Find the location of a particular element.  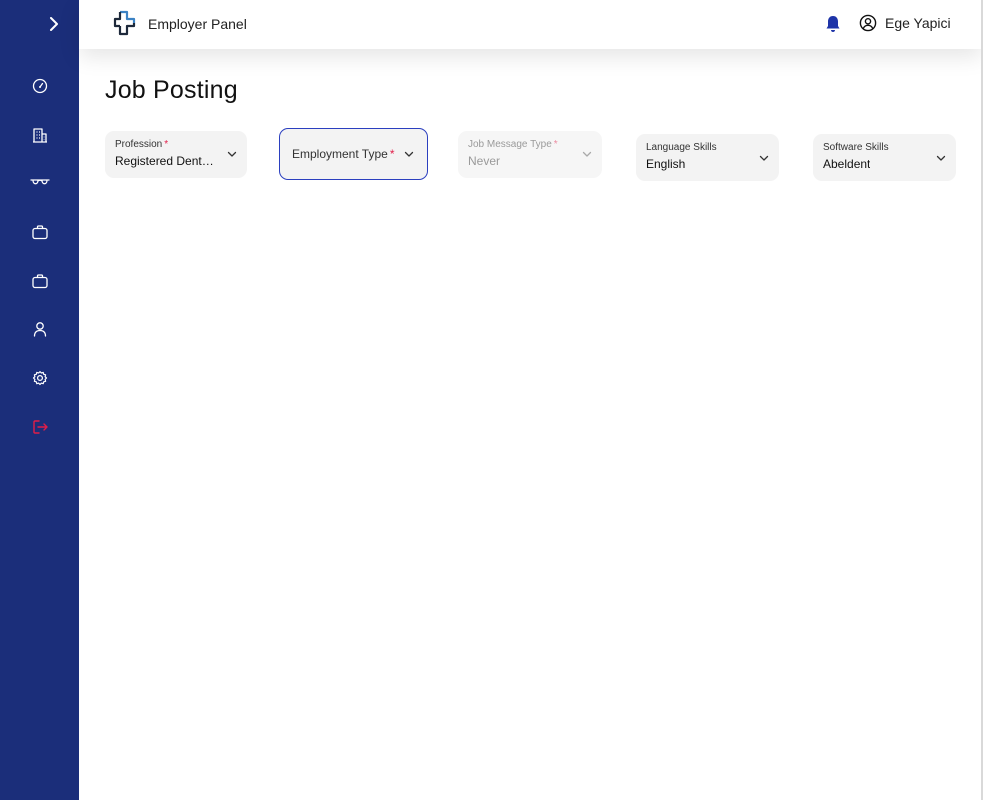

job-message-type-value: Never is located at coordinates (484, 161).